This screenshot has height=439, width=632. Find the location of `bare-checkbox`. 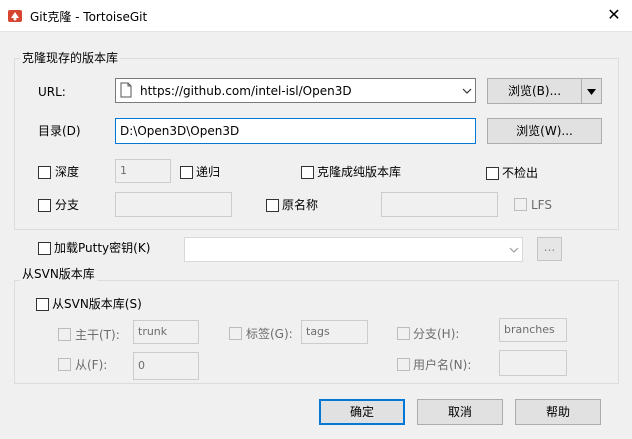

bare-checkbox is located at coordinates (307, 172).